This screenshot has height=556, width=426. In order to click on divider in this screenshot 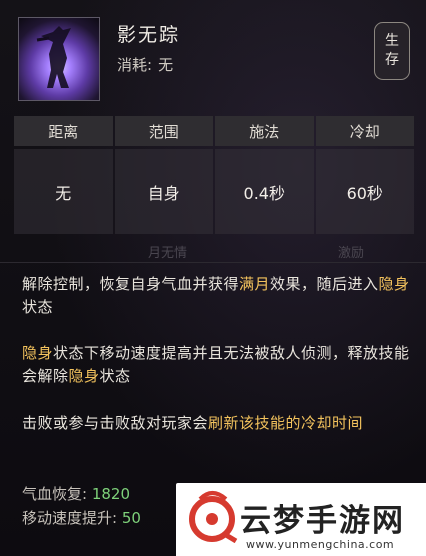, I will do `click(213, 262)`.